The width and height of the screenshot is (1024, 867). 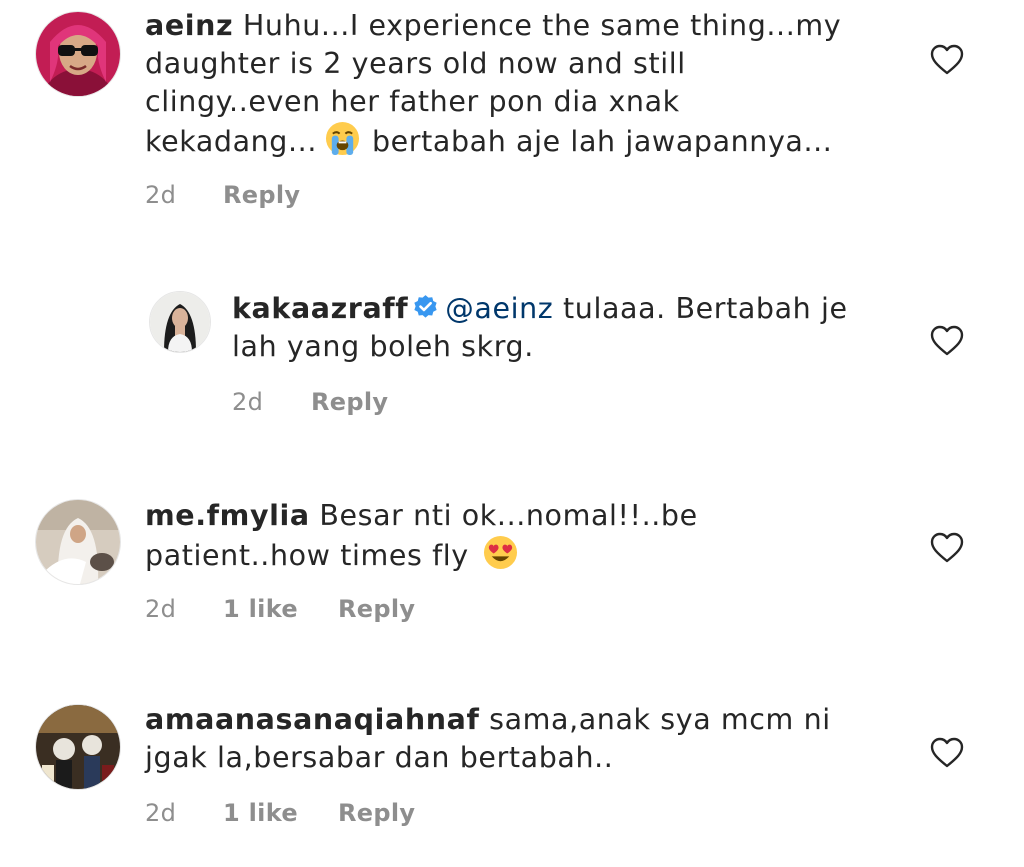 I want to click on comment-text-line: patient..how times fly, so click(x=307, y=555).